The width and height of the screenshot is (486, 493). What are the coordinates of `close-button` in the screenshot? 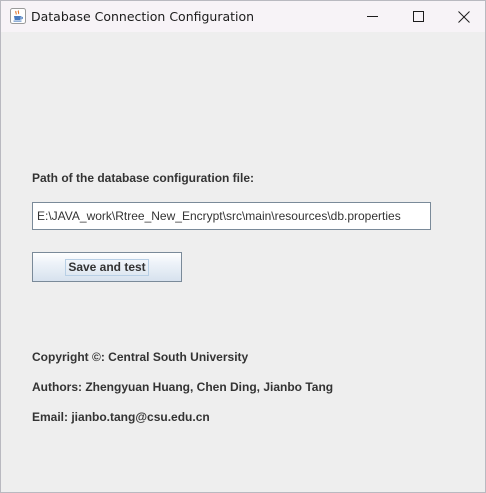 It's located at (463, 16).